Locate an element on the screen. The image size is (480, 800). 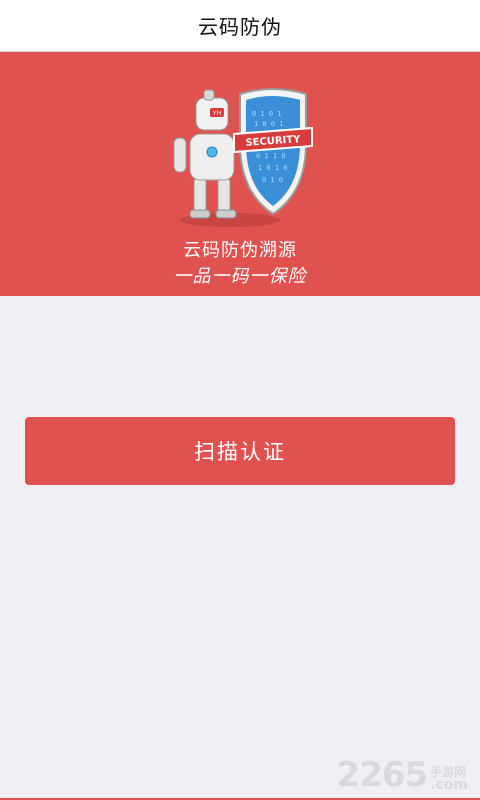
robot-badge-text: YH is located at coordinates (216, 113).